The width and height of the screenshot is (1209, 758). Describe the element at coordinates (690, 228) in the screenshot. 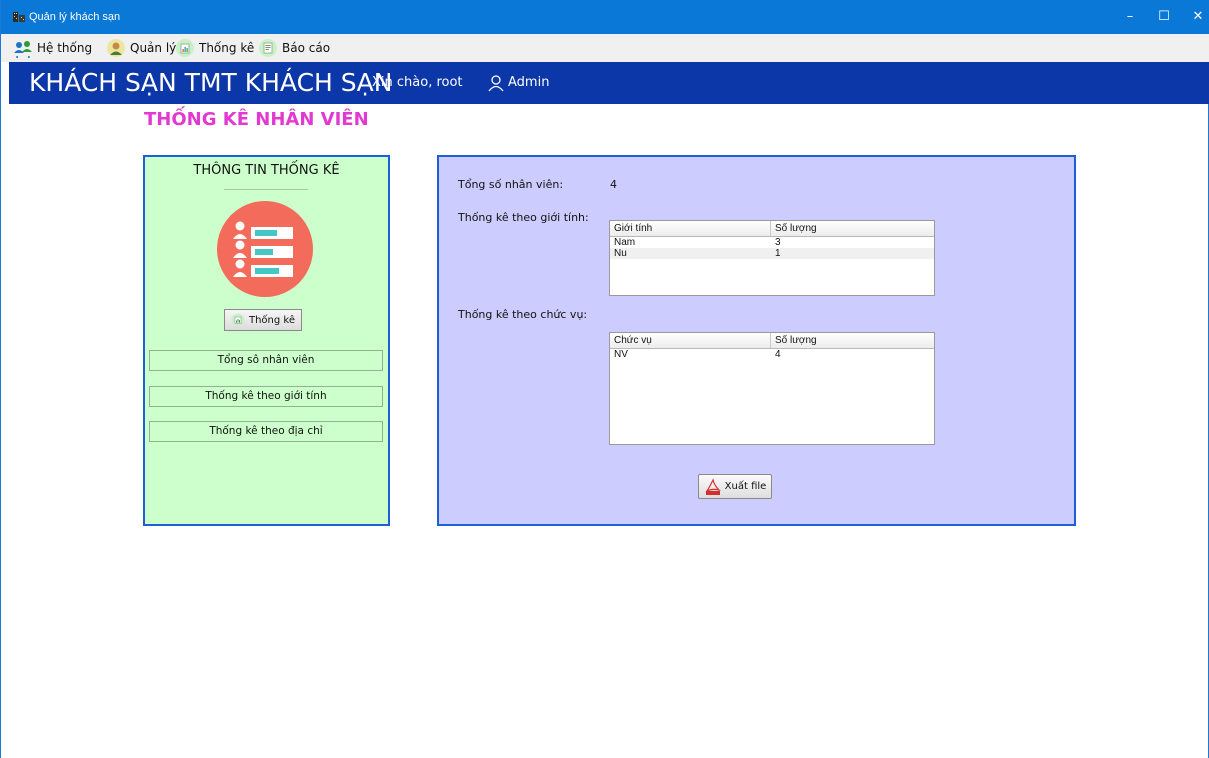

I see `column-header-gender: Giới tính` at that location.